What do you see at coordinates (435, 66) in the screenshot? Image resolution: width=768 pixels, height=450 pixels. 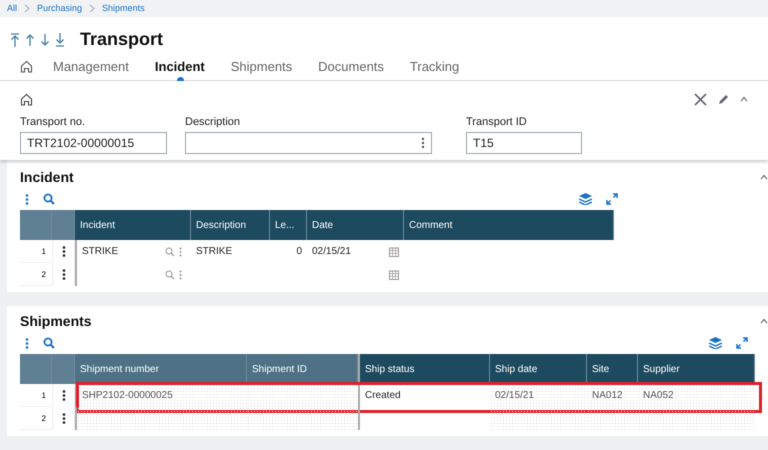 I see `tab: Tracking` at bounding box center [435, 66].